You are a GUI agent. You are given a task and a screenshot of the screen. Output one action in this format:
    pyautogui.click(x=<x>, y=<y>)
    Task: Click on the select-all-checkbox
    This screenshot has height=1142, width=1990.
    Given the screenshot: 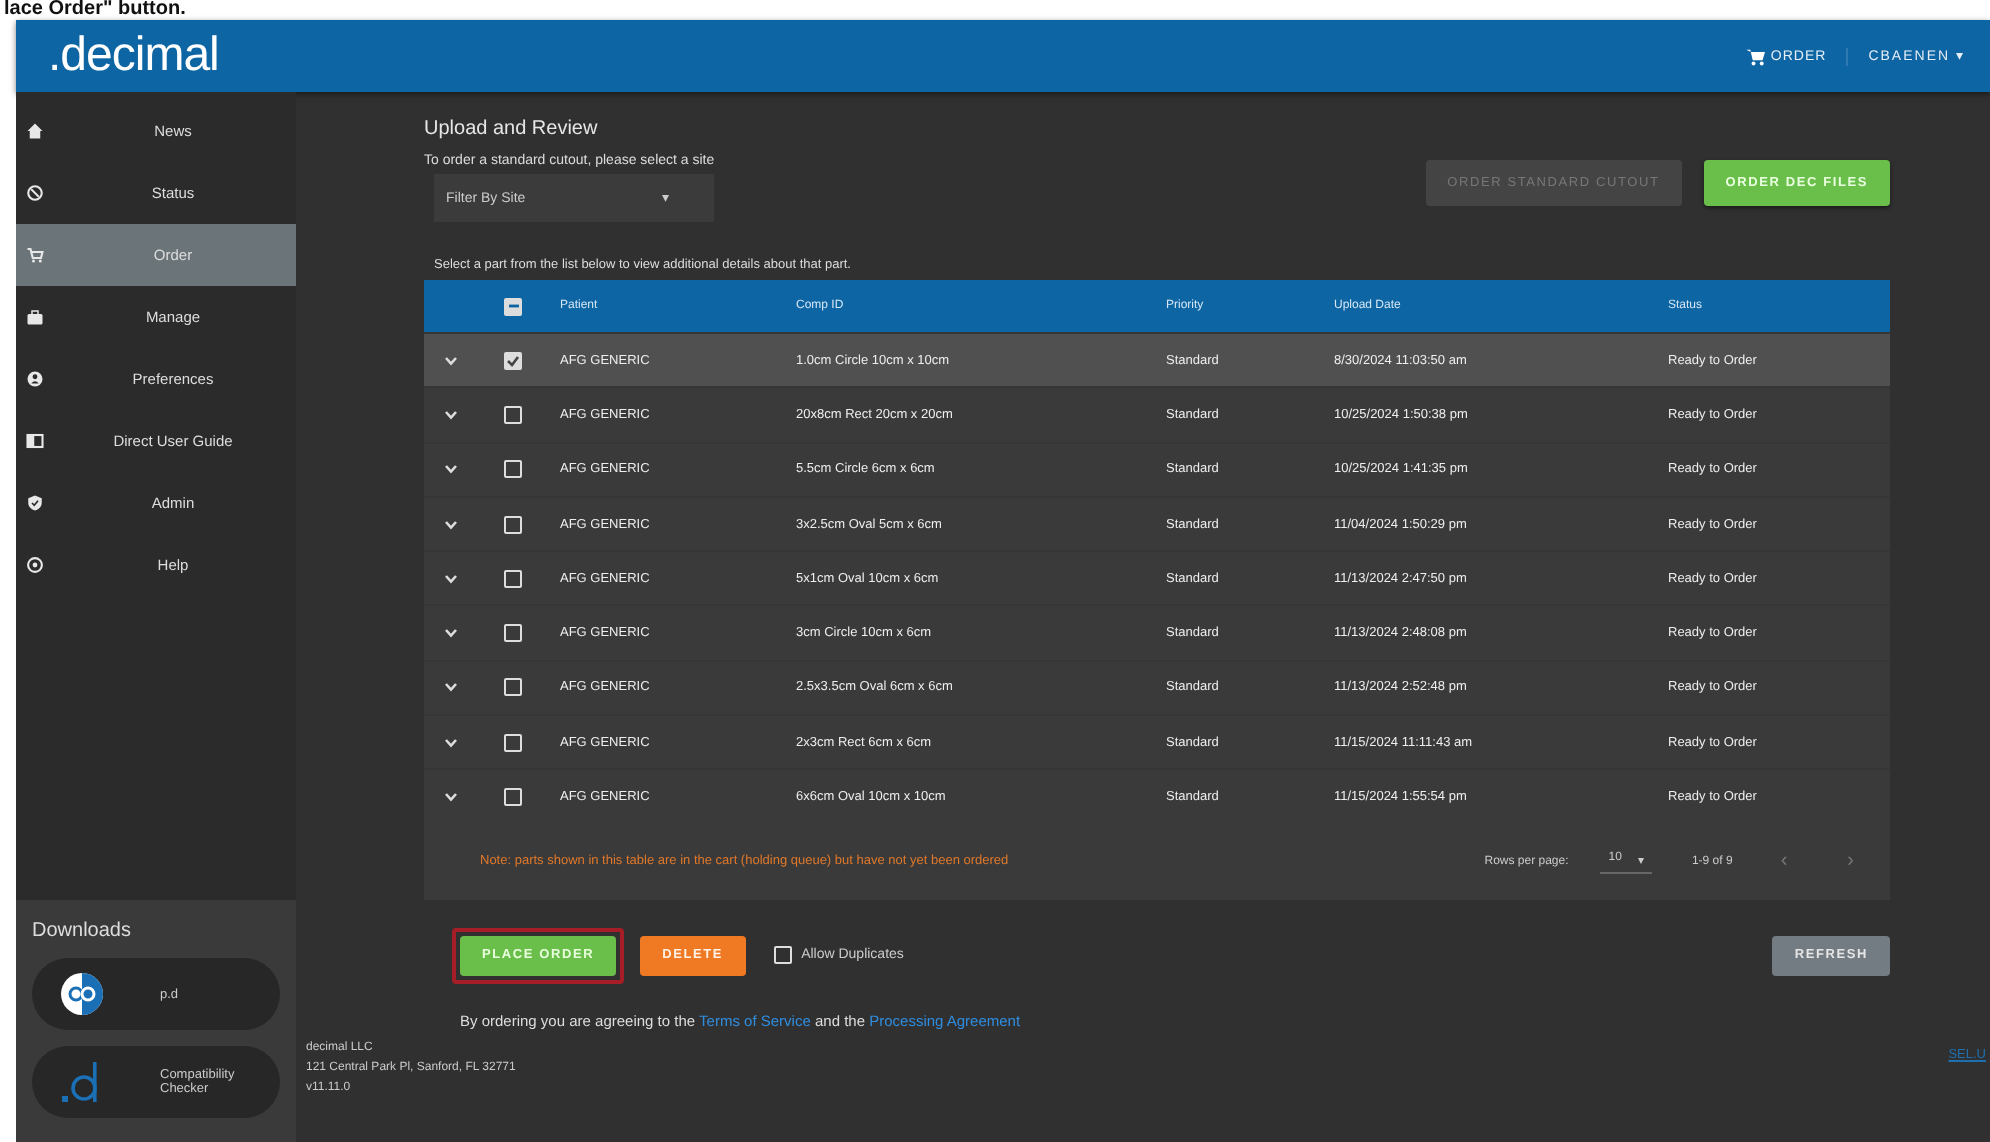 What is the action you would take?
    pyautogui.click(x=513, y=306)
    